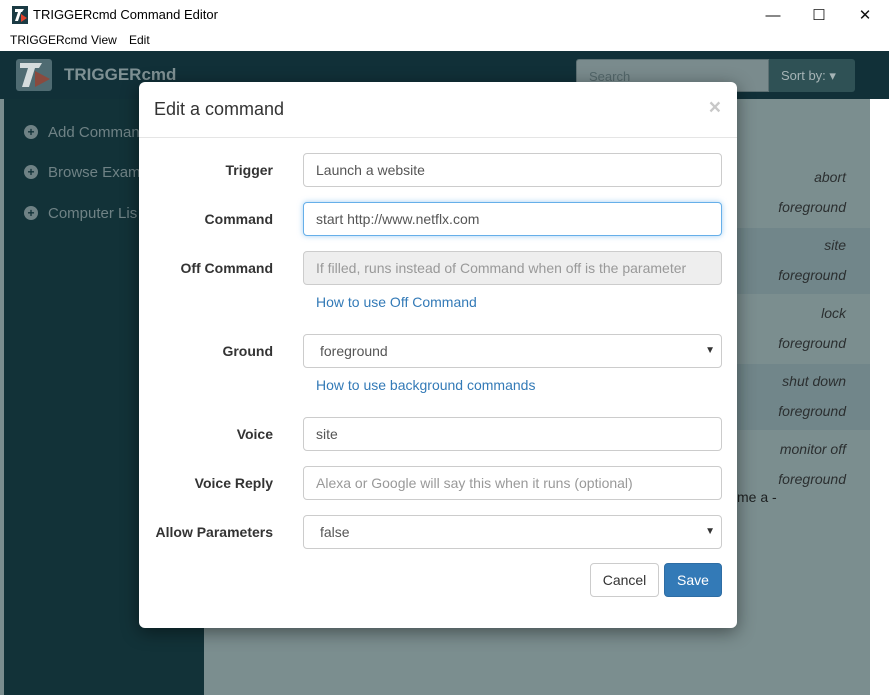 This screenshot has height=695, width=889. Describe the element at coordinates (48, 40) in the screenshot. I see `menu-triggercmd: TRIGGERcmd` at that location.